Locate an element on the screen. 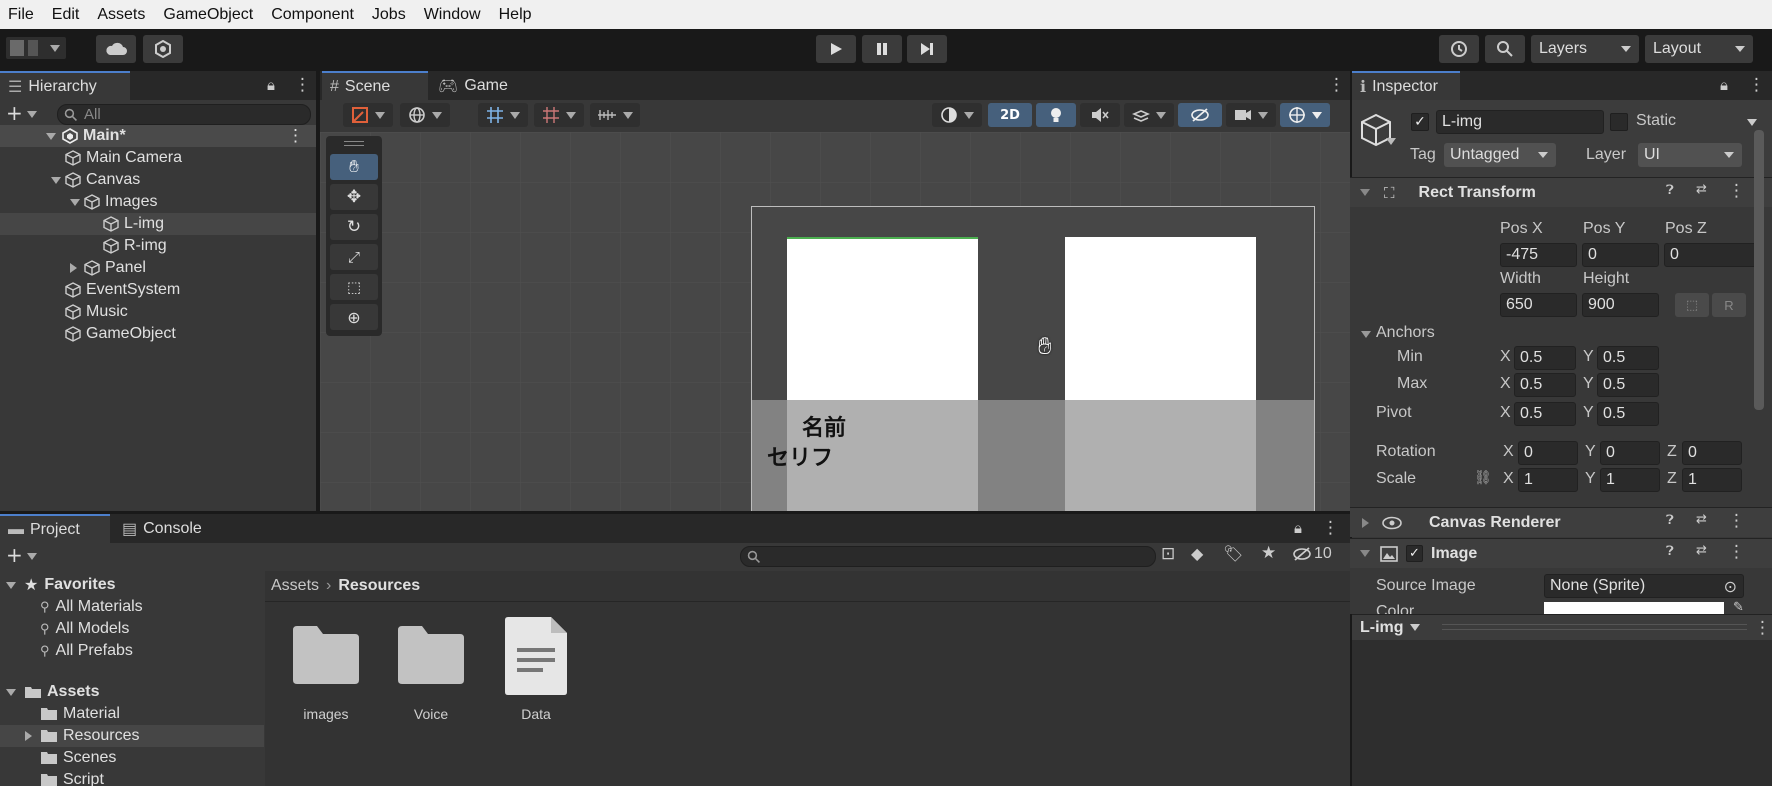 The width and height of the screenshot is (1772, 786). menu-file: File is located at coordinates (21, 15).